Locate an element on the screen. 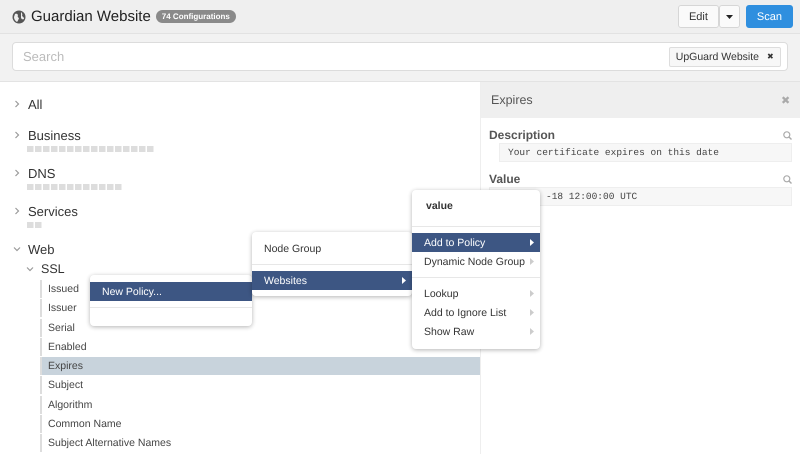  tree-item: Business is located at coordinates (54, 135).